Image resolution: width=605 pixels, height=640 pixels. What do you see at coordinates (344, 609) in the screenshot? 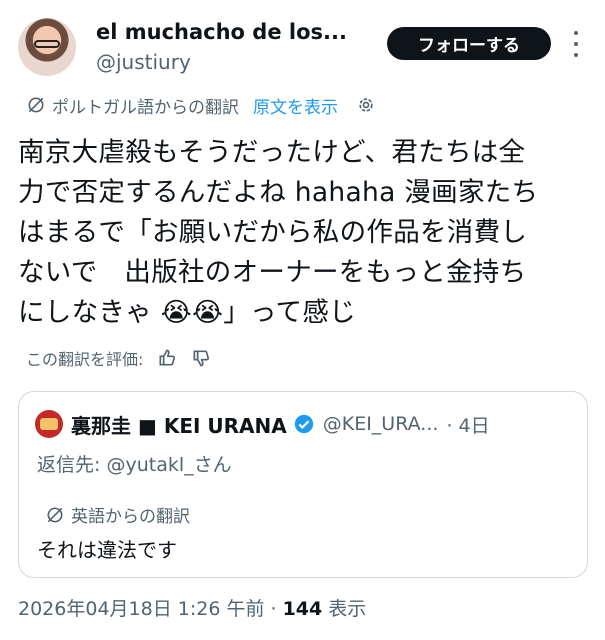
I see `views-label: 表示` at bounding box center [344, 609].